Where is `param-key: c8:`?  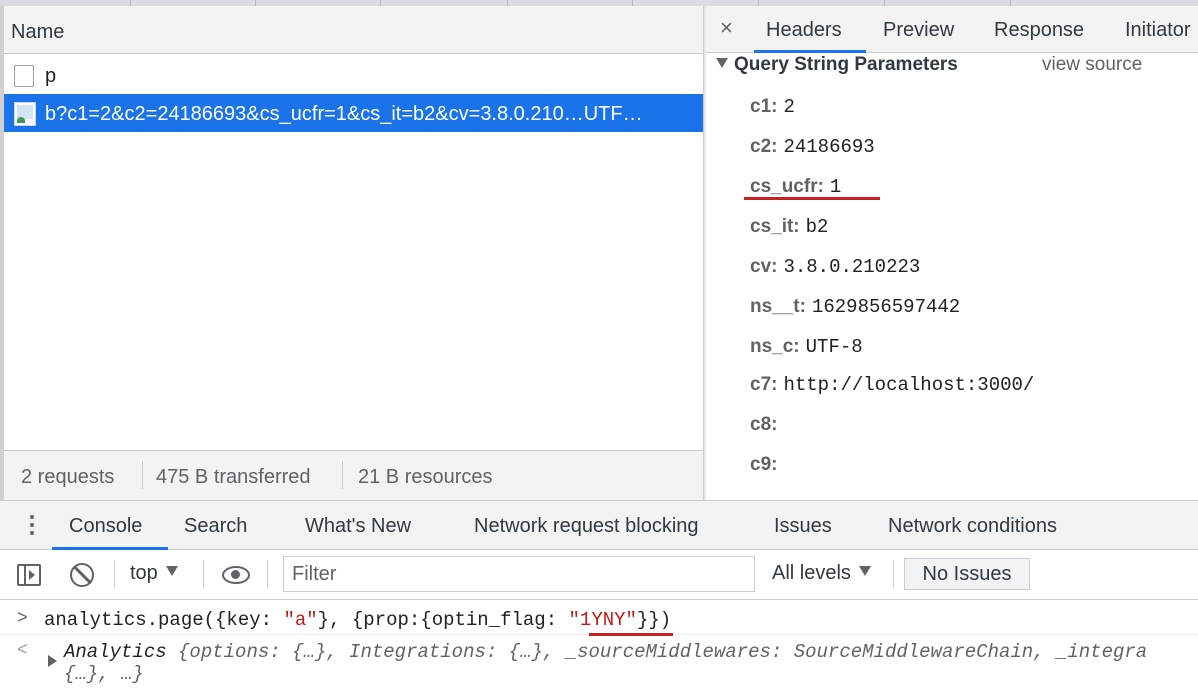
param-key: c8: is located at coordinates (764, 424).